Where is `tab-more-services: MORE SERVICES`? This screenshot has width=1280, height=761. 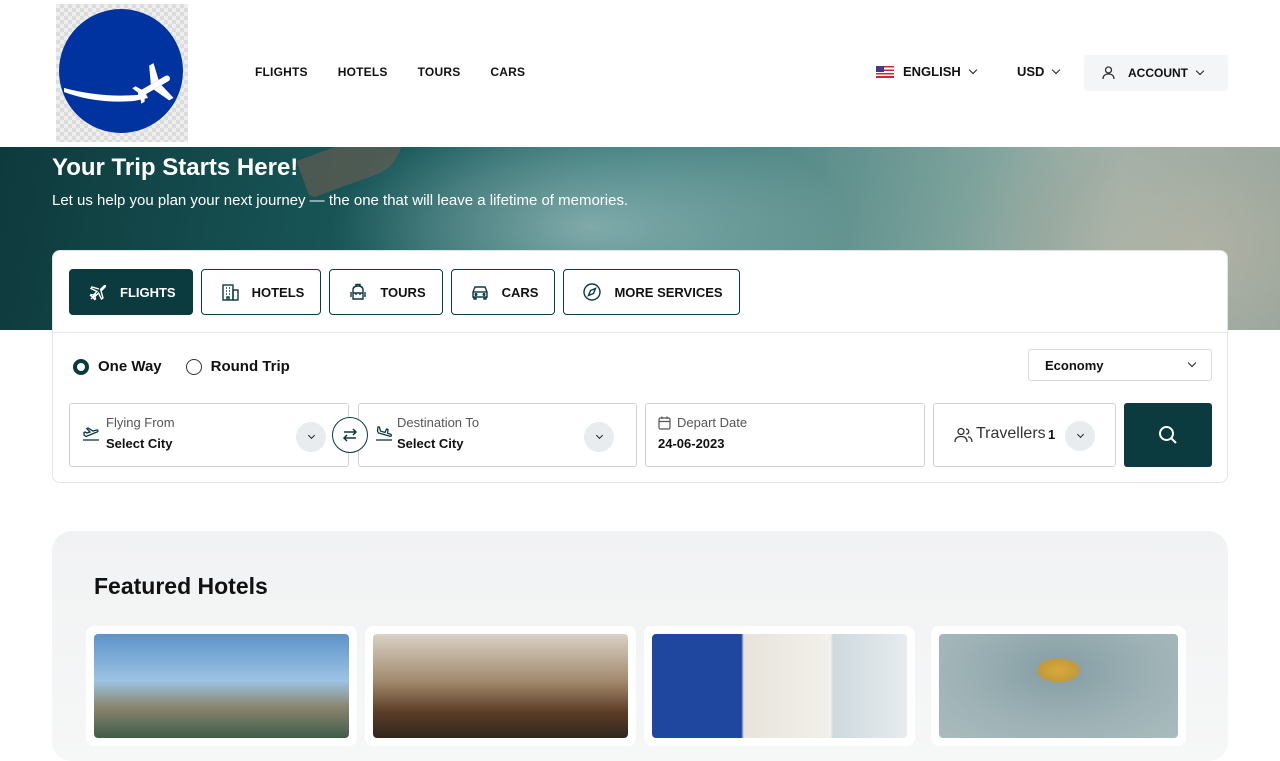 tab-more-services: MORE SERVICES is located at coordinates (651, 292).